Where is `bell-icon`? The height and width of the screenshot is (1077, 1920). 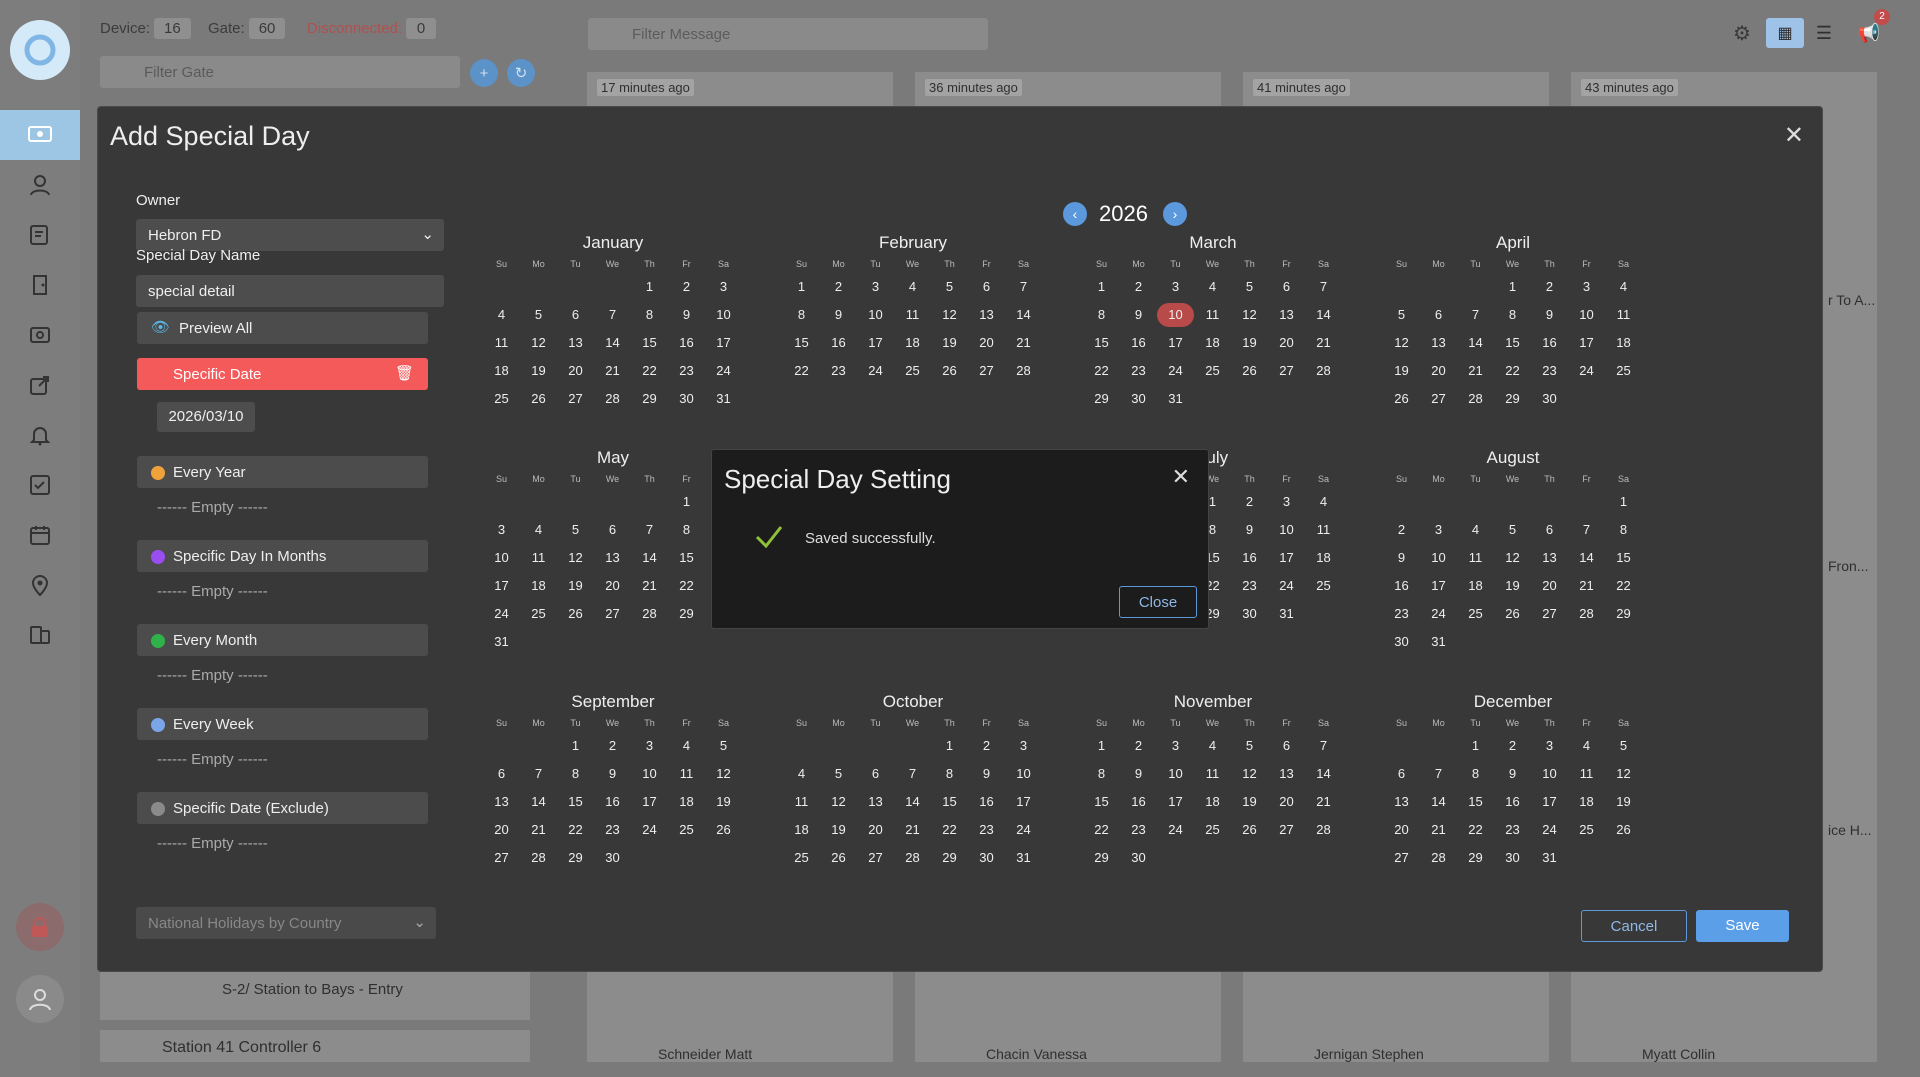 bell-icon is located at coordinates (40, 435).